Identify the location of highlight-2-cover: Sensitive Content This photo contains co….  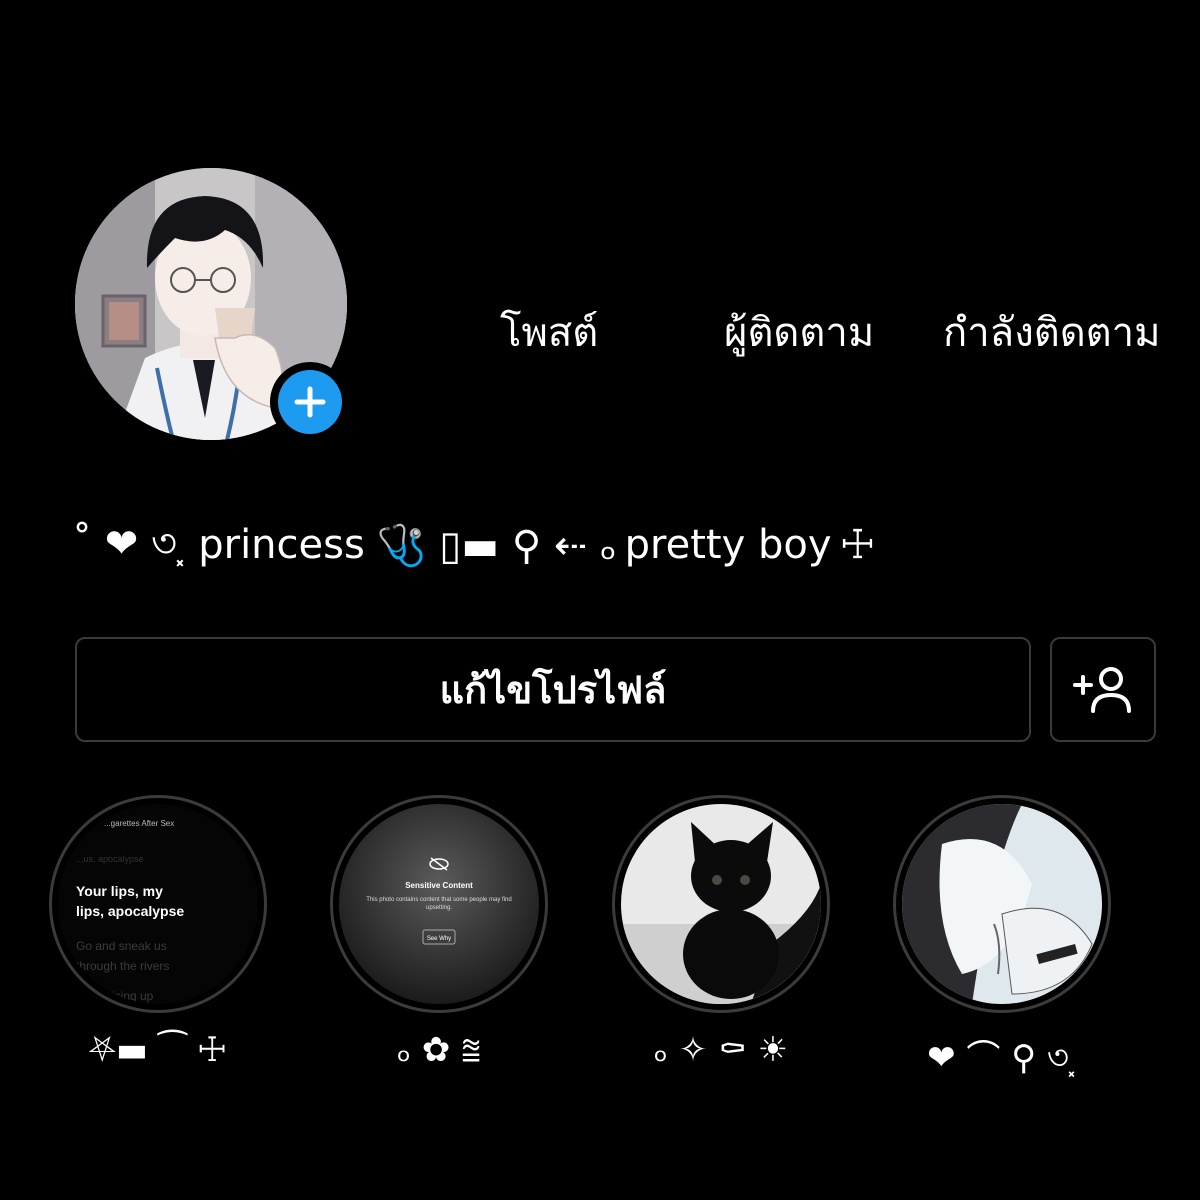
(439, 904).